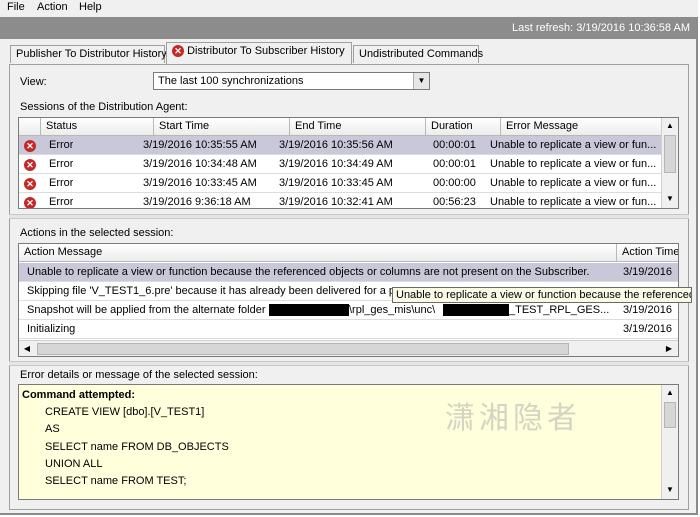 This screenshot has height=517, width=700. I want to click on menu-action: Action, so click(52, 7).